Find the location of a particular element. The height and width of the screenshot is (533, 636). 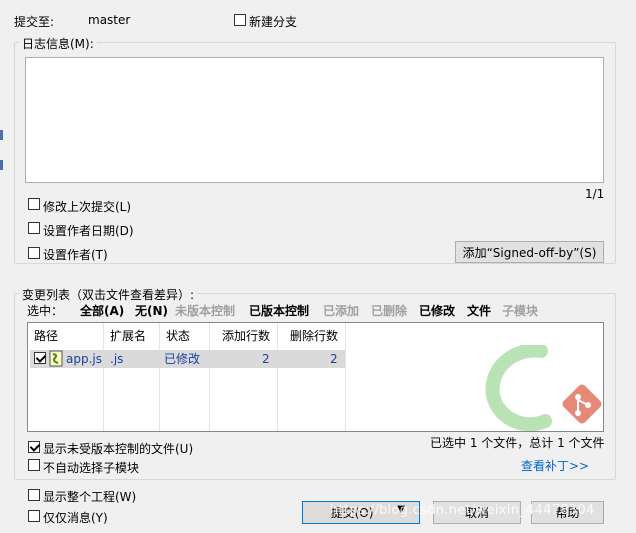

new-branch-label: 新建分支 is located at coordinates (273, 22).